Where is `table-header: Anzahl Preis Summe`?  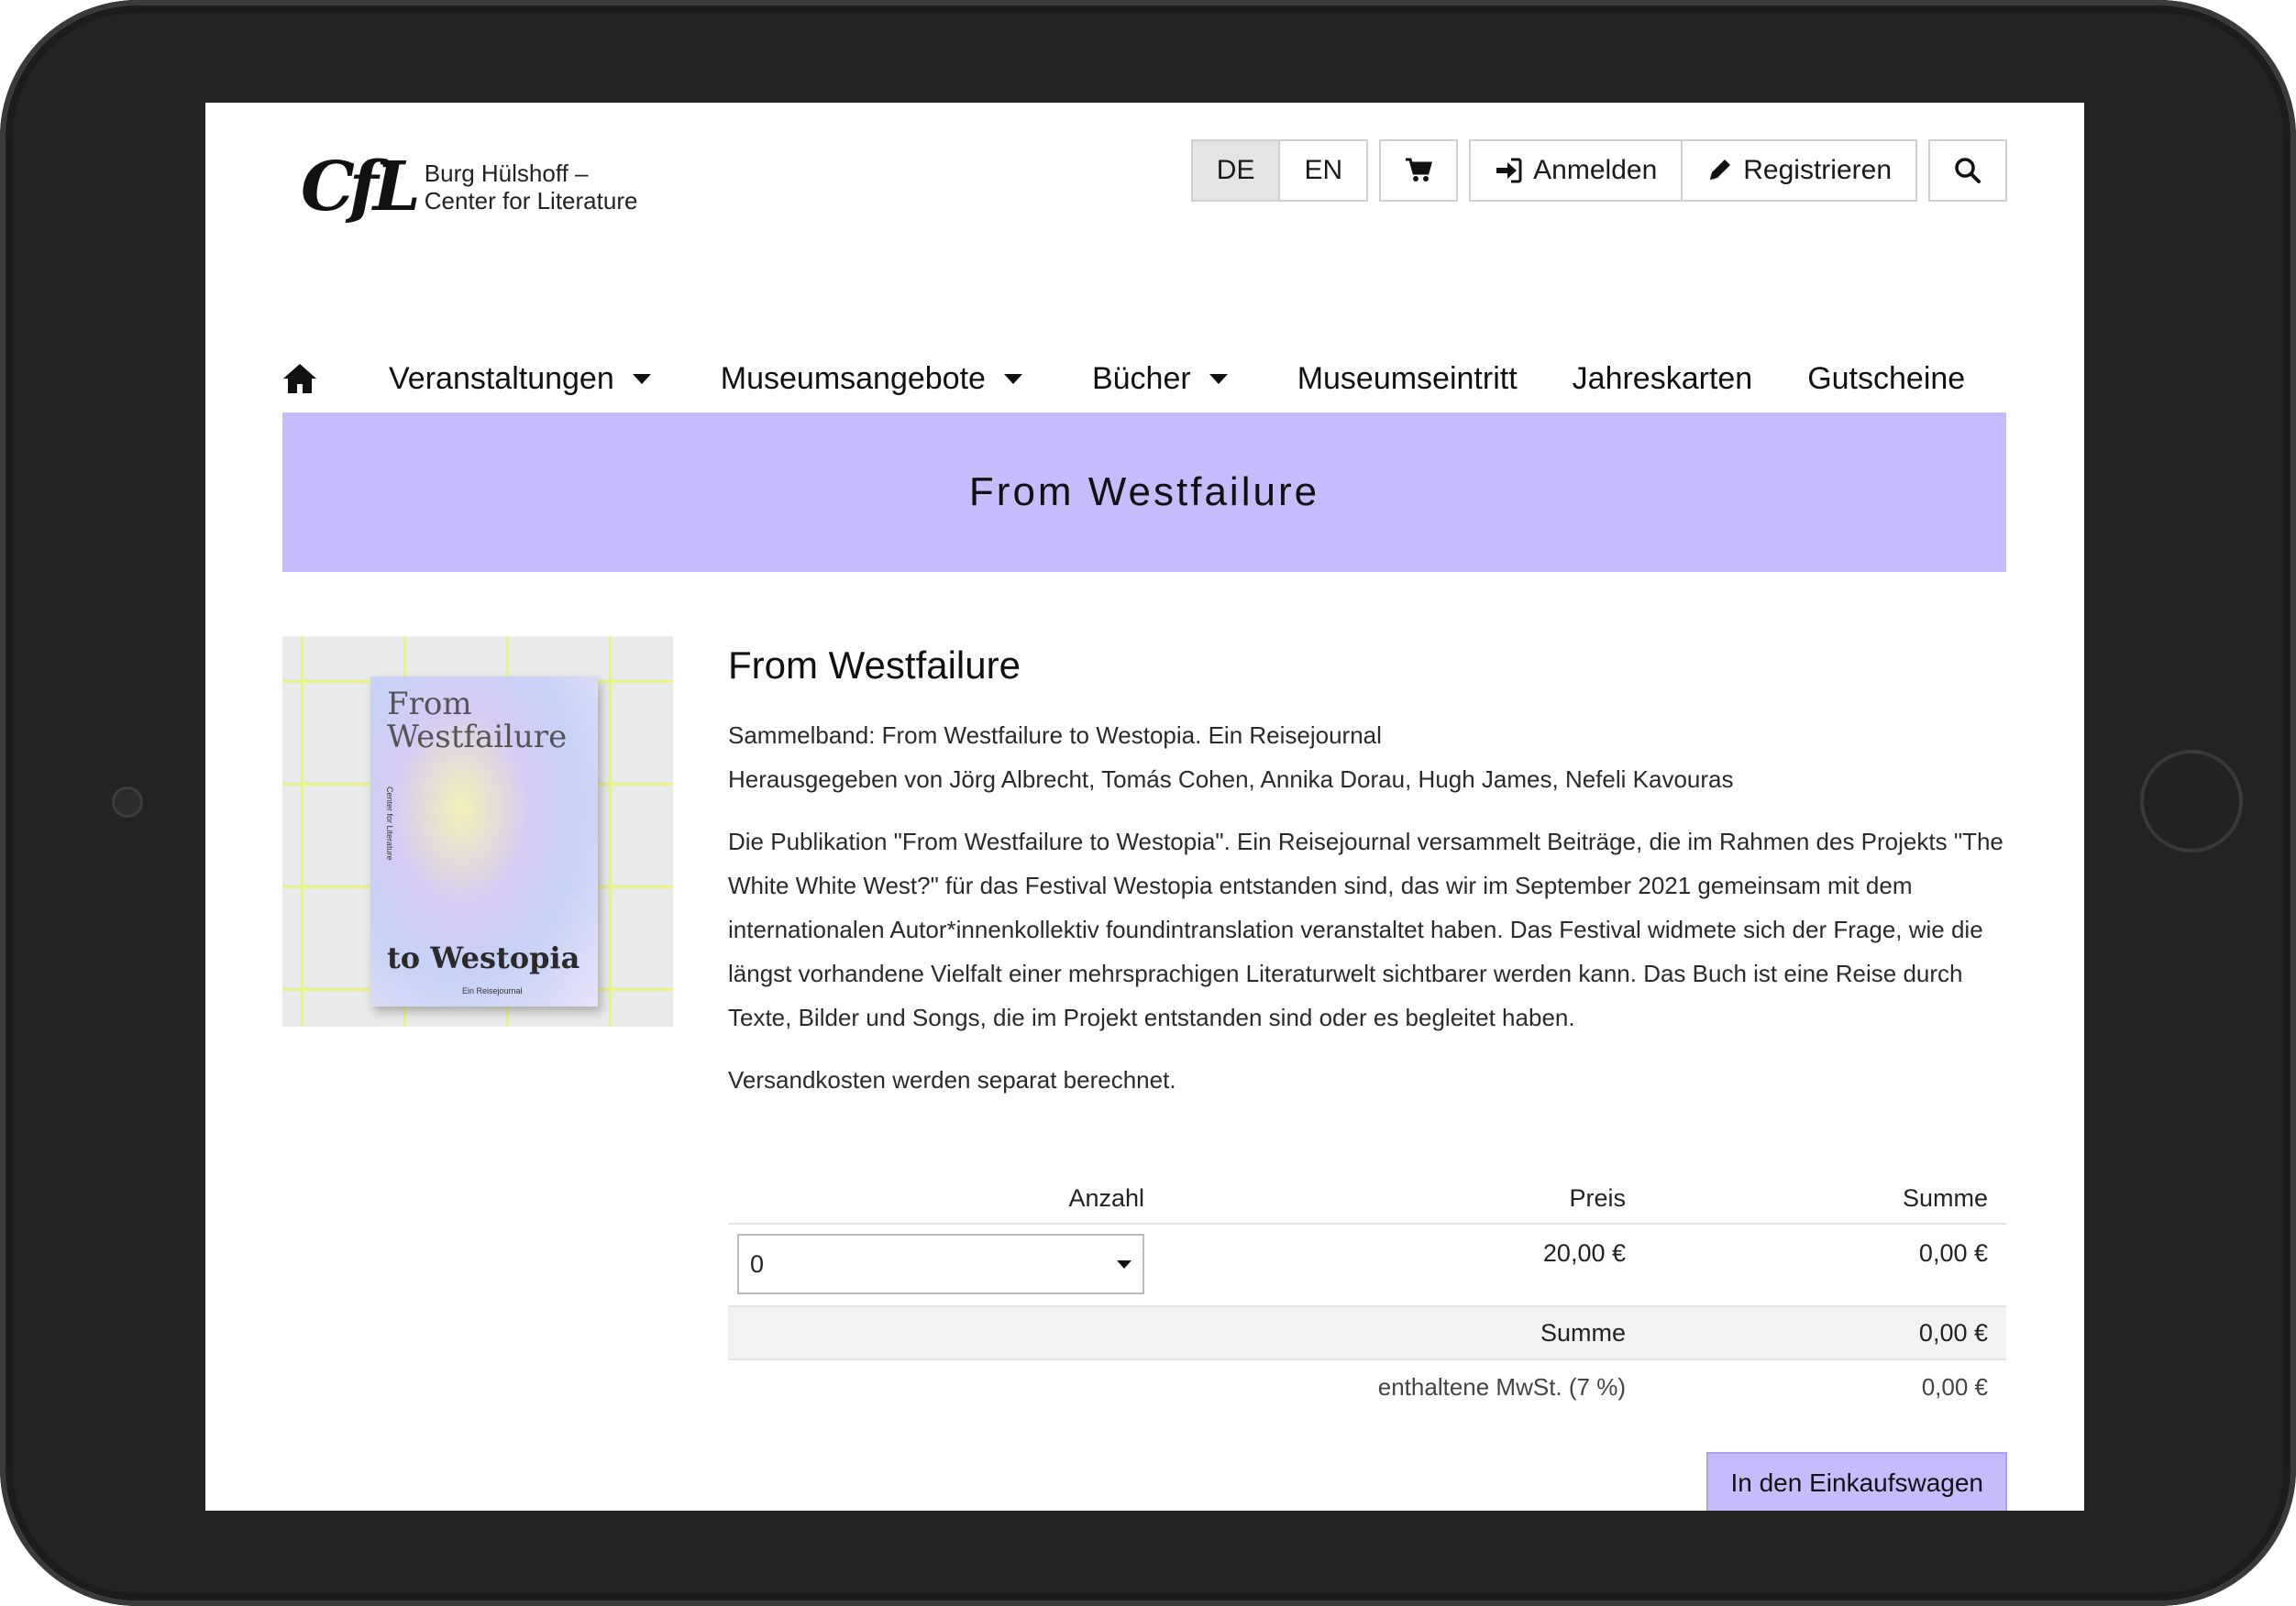 table-header: Anzahl Preis Summe is located at coordinates (1367, 1199).